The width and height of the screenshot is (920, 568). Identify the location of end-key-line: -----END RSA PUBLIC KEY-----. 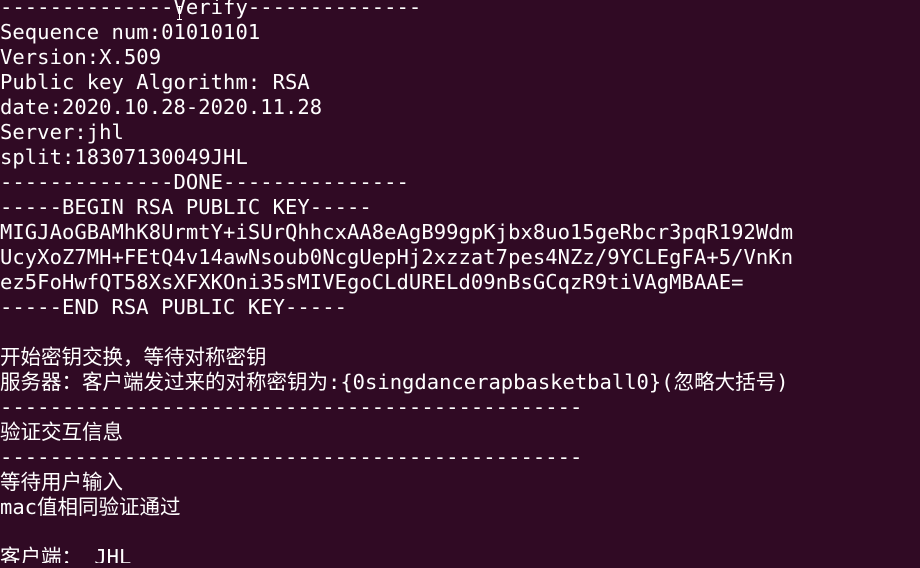
(173, 307).